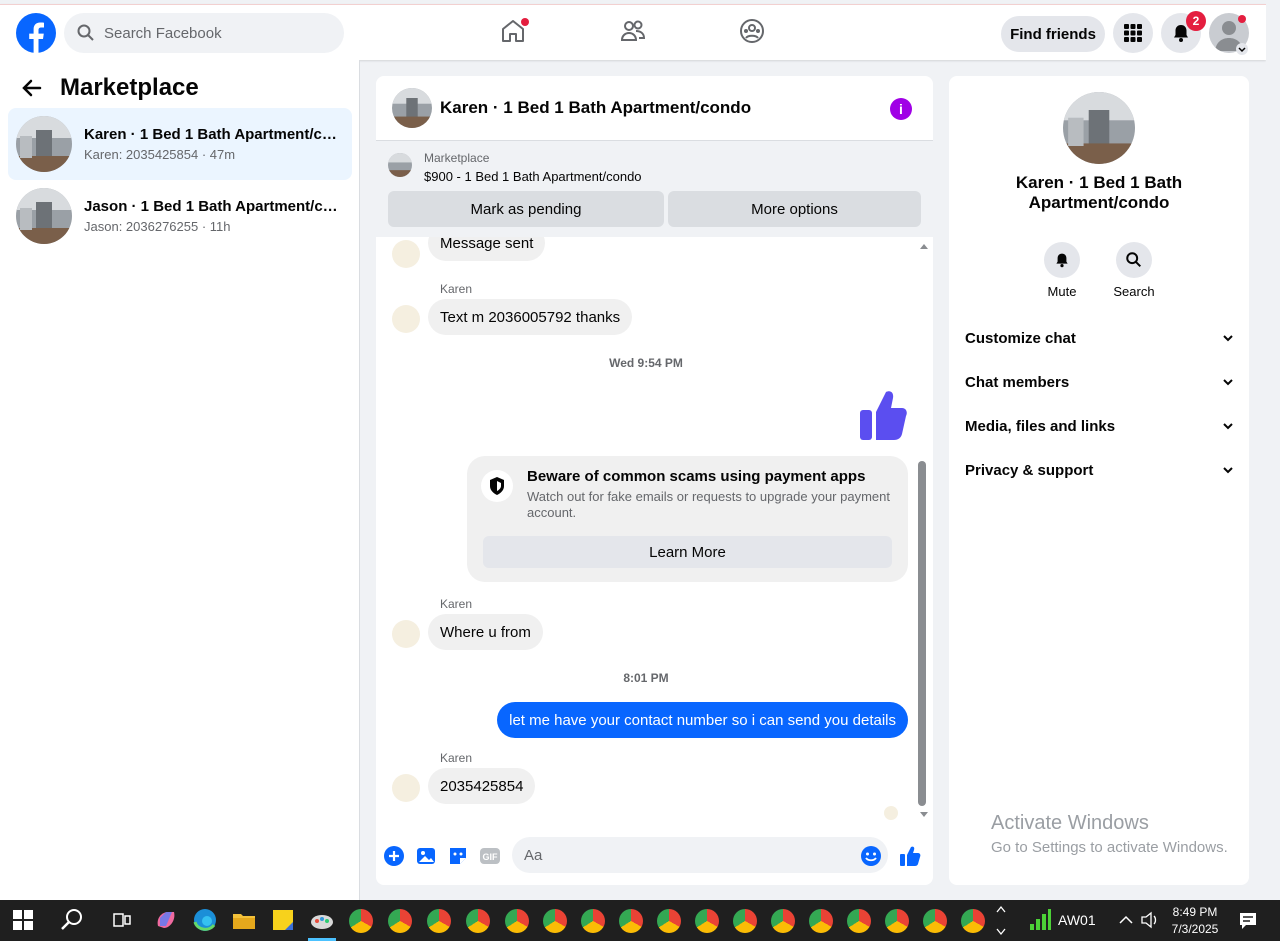  Describe the element at coordinates (1150, 920) in the screenshot. I see `volume-icon` at that location.